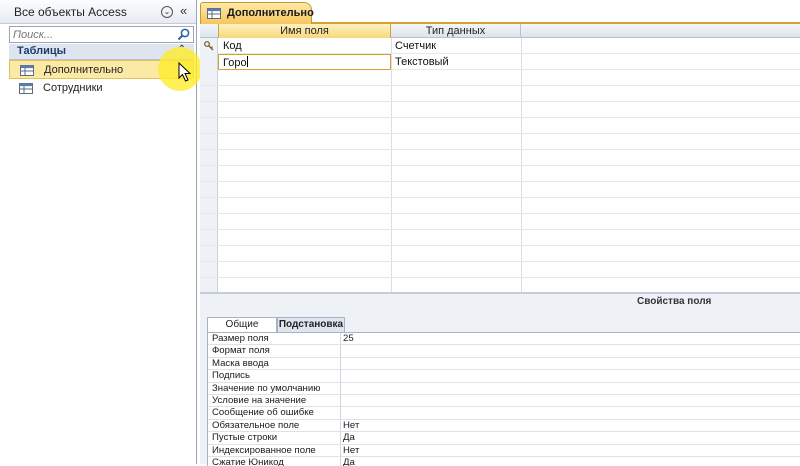 The width and height of the screenshot is (800, 466). What do you see at coordinates (183, 10) in the screenshot?
I see `collapse-pane-icon: «` at bounding box center [183, 10].